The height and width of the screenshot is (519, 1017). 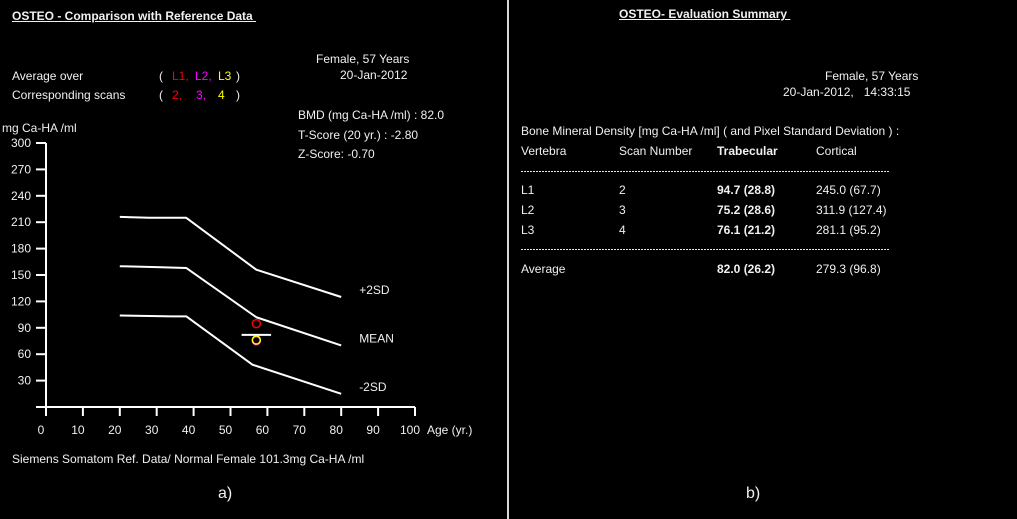 I want to click on cell-vertebra: L1, so click(x=528, y=190).